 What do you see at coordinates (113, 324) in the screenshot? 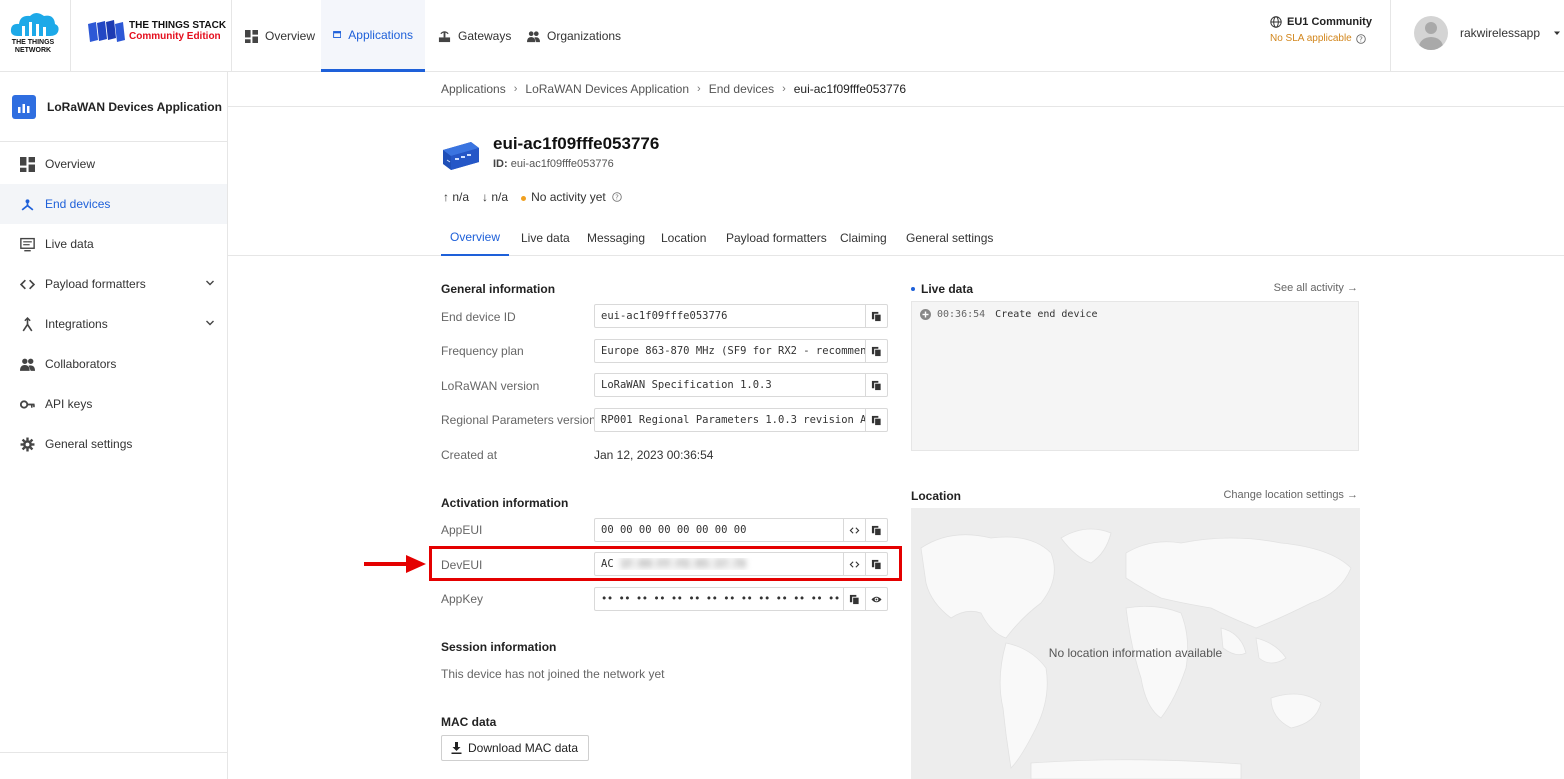
I see `sidebar-item-integrations: Integrations` at bounding box center [113, 324].